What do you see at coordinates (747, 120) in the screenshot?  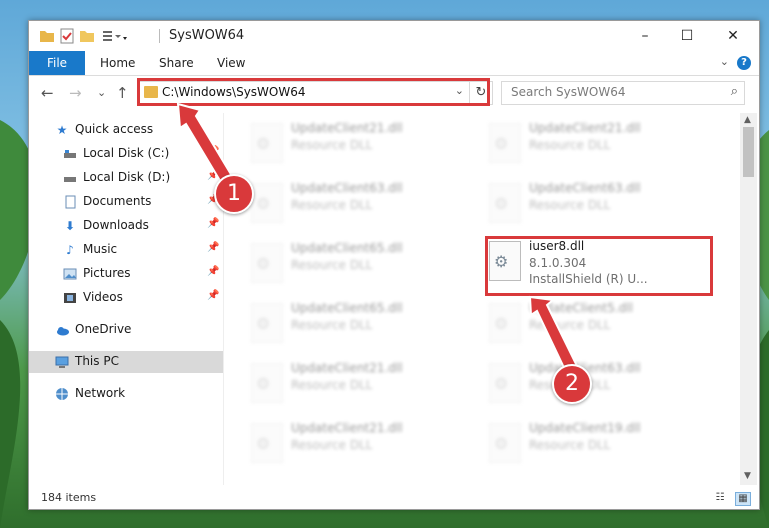 I see `scroll-up-icon: ▲` at bounding box center [747, 120].